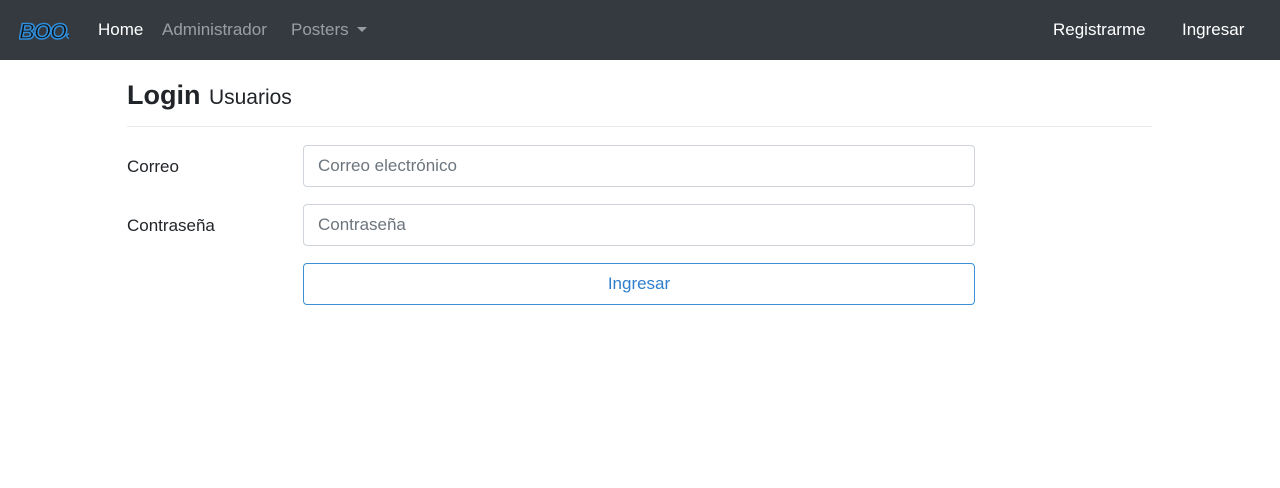 This screenshot has width=1280, height=488. What do you see at coordinates (171, 225) in the screenshot?
I see `password-label: Contraseña` at bounding box center [171, 225].